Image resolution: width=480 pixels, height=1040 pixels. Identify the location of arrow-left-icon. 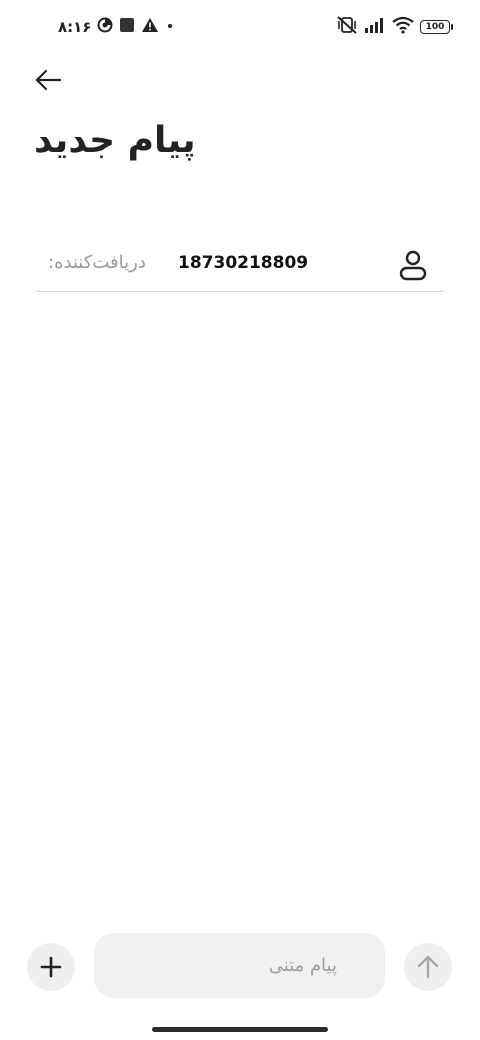
(48, 80).